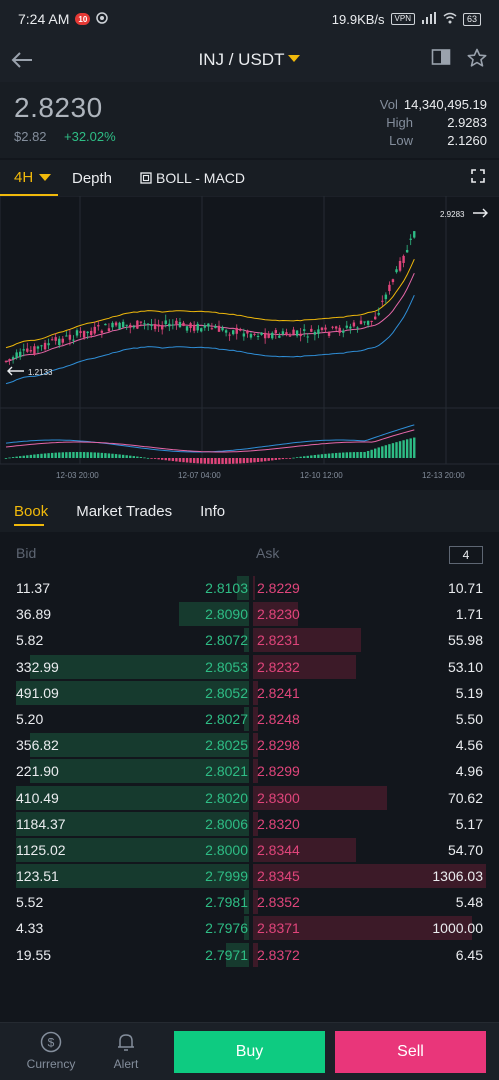 The width and height of the screenshot is (499, 1080). I want to click on bid-price: 2.7999, so click(226, 876).